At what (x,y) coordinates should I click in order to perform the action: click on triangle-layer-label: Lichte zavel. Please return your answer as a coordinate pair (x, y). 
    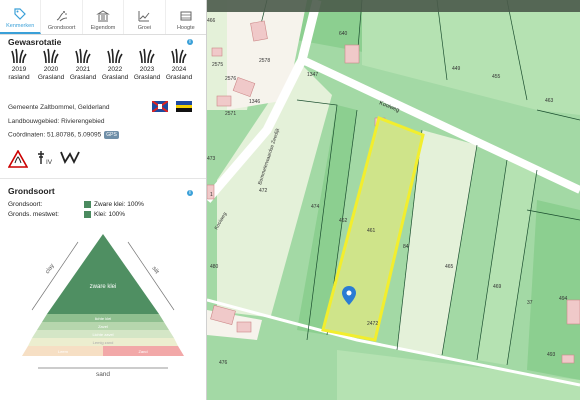
    Looking at the image, I should click on (102, 334).